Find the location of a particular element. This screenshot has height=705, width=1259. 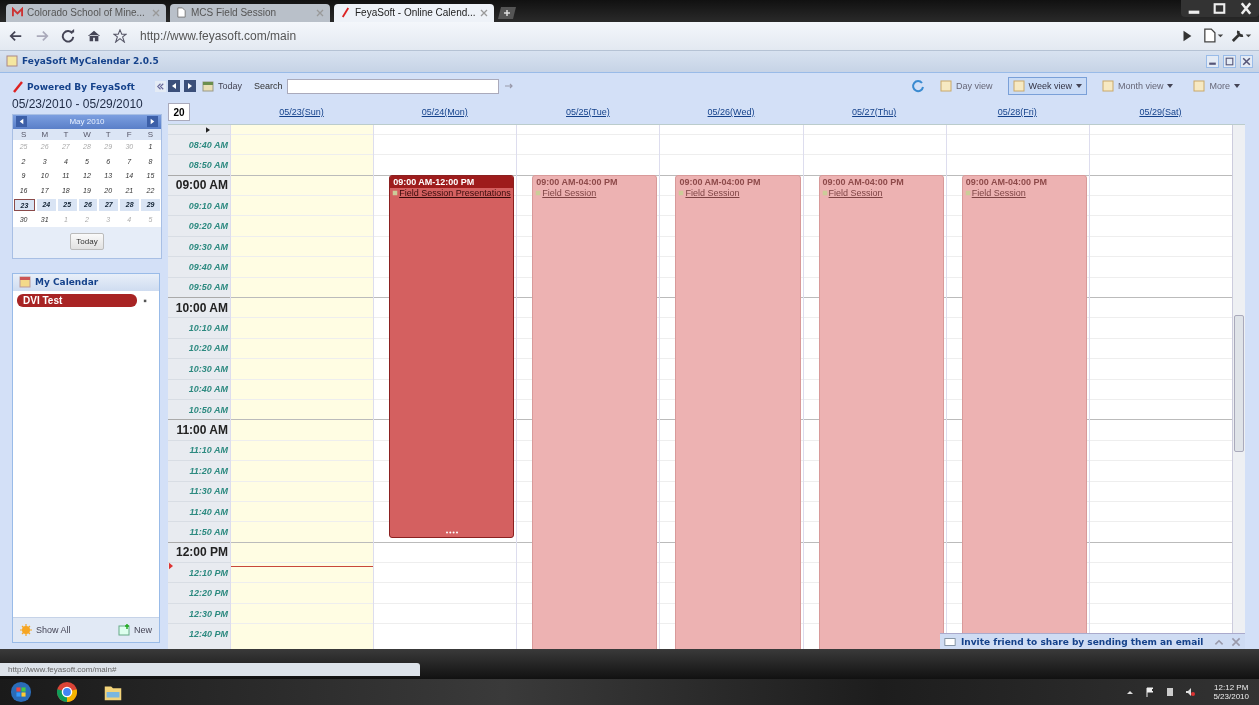

weekday-label: F is located at coordinates (129, 134).